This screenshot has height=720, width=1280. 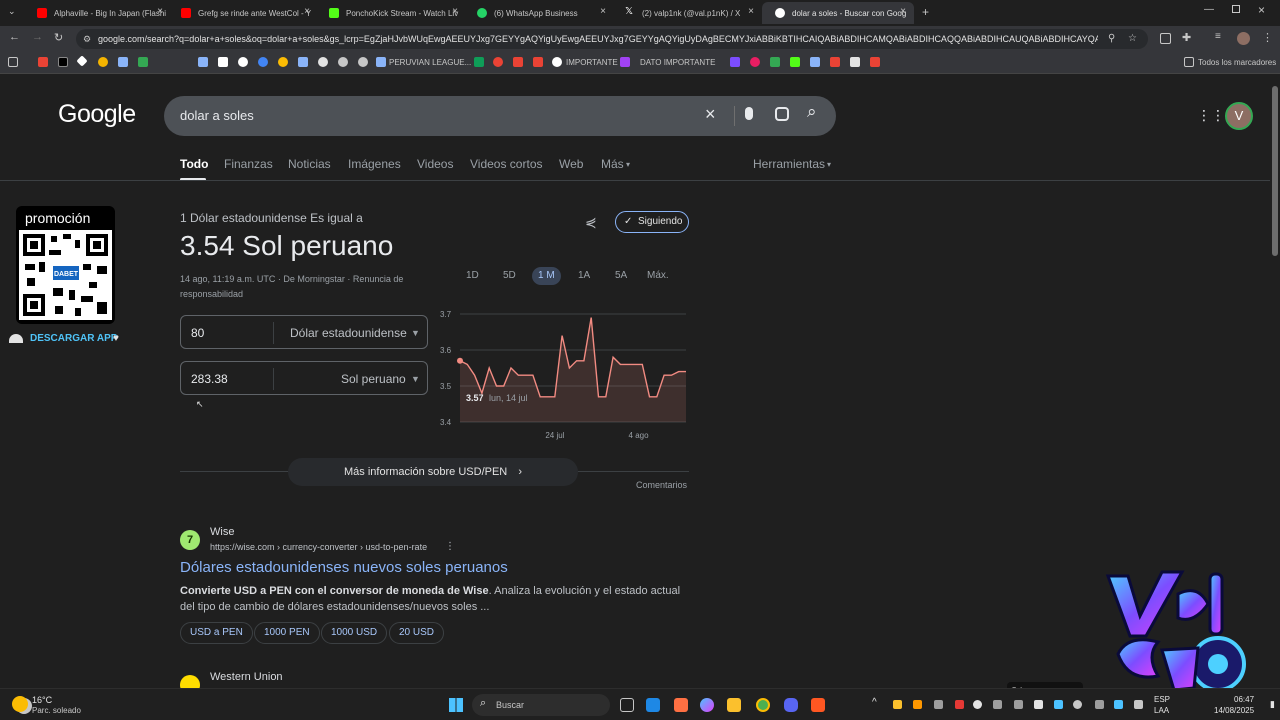 What do you see at coordinates (472, 276) in the screenshot?
I see `range-1d: 1D` at bounding box center [472, 276].